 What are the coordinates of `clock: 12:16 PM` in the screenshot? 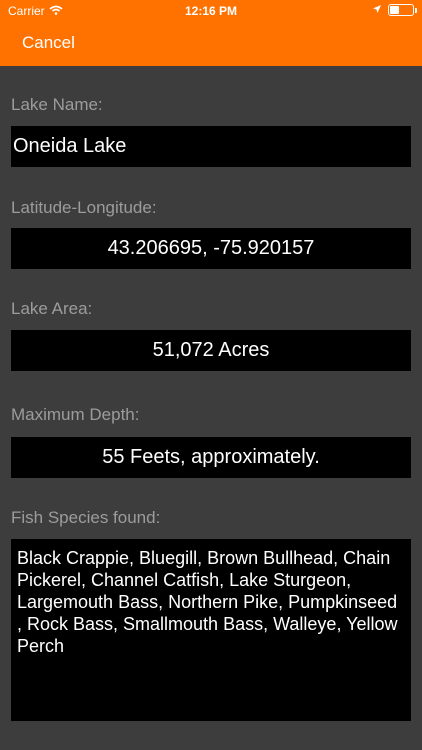 It's located at (211, 11).